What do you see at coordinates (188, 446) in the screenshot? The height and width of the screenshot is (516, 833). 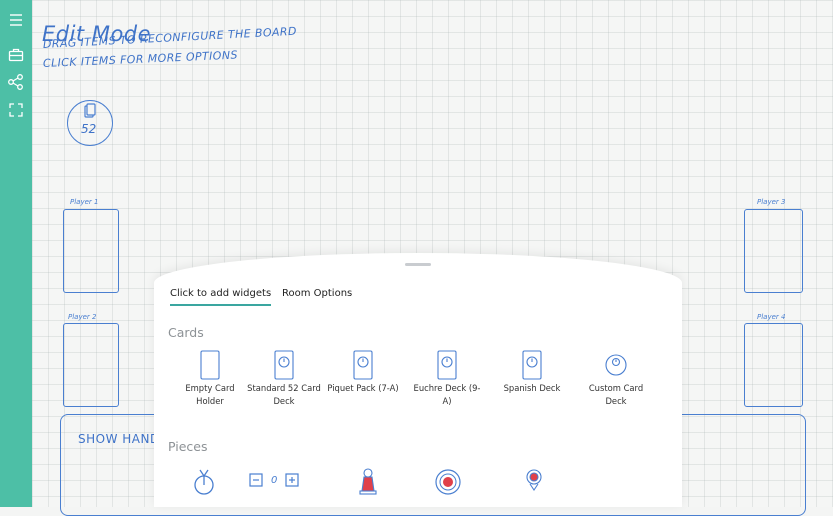 I see `pieces-section-heading: Pieces` at bounding box center [188, 446].